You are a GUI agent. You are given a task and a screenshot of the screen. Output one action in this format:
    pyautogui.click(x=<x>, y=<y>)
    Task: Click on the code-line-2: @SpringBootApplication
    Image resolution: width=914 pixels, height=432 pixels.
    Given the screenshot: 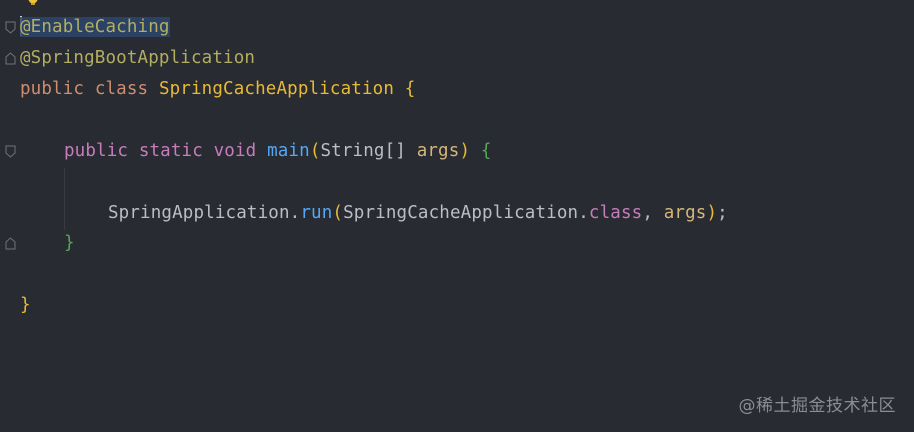 What is the action you would take?
    pyautogui.click(x=137, y=58)
    